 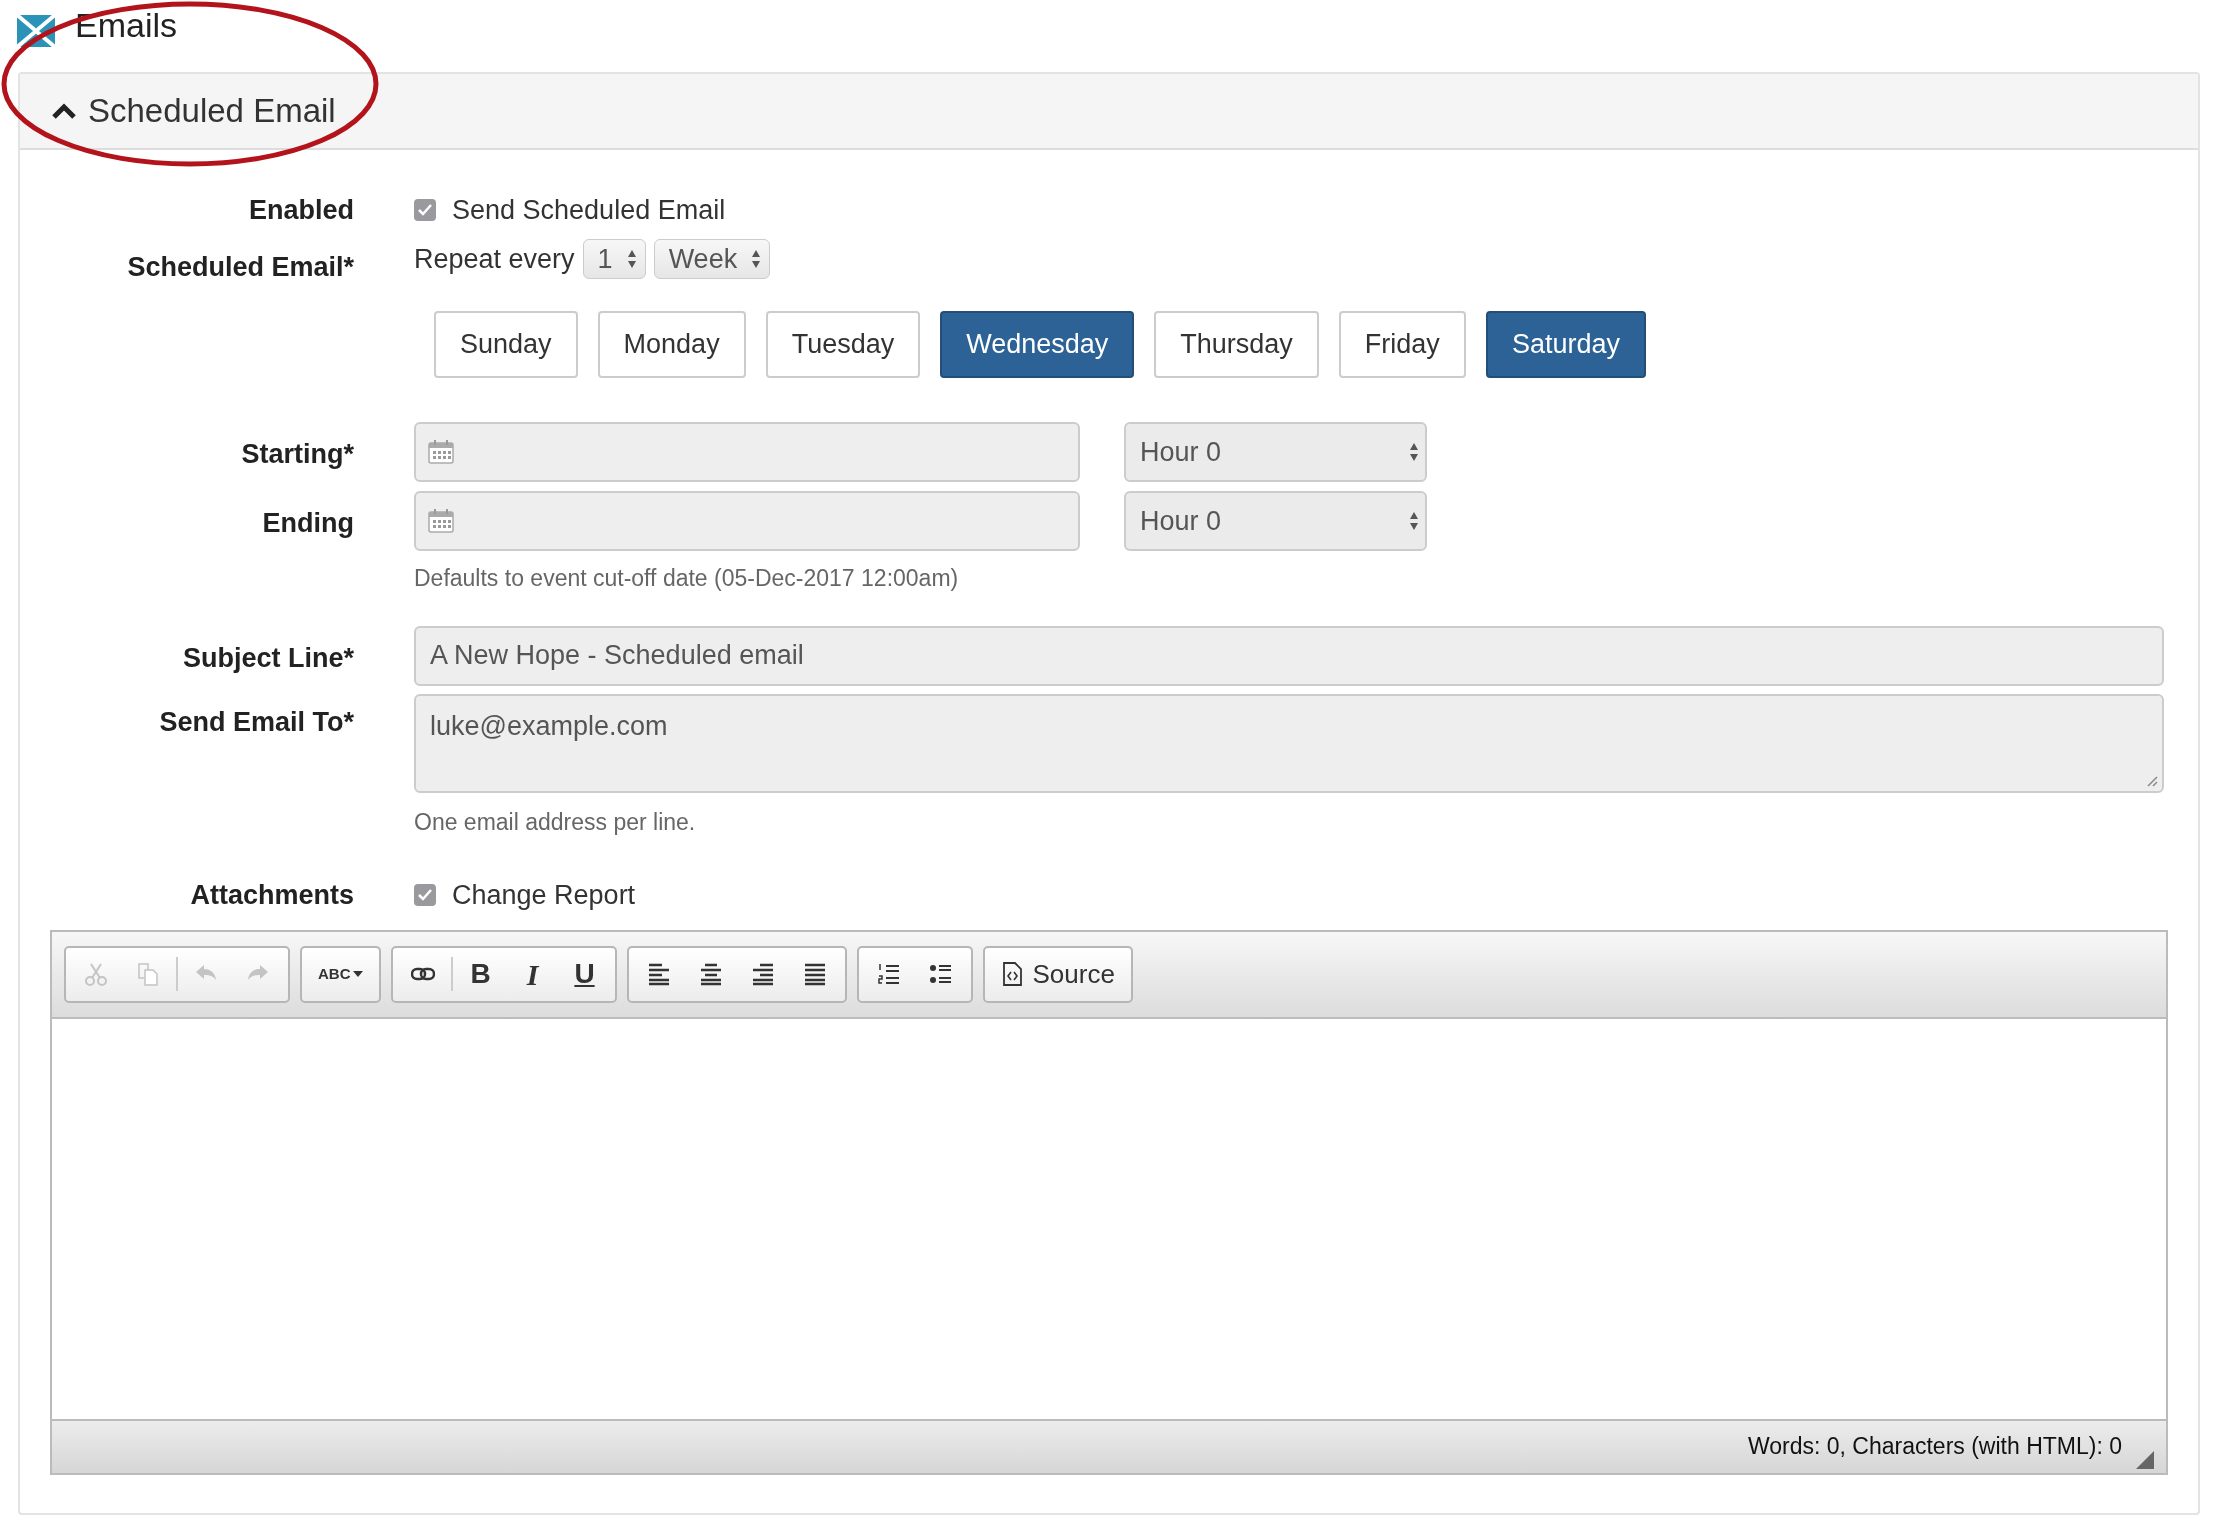 What do you see at coordinates (1236, 344) in the screenshot?
I see `day-toggle-button: Thursday` at bounding box center [1236, 344].